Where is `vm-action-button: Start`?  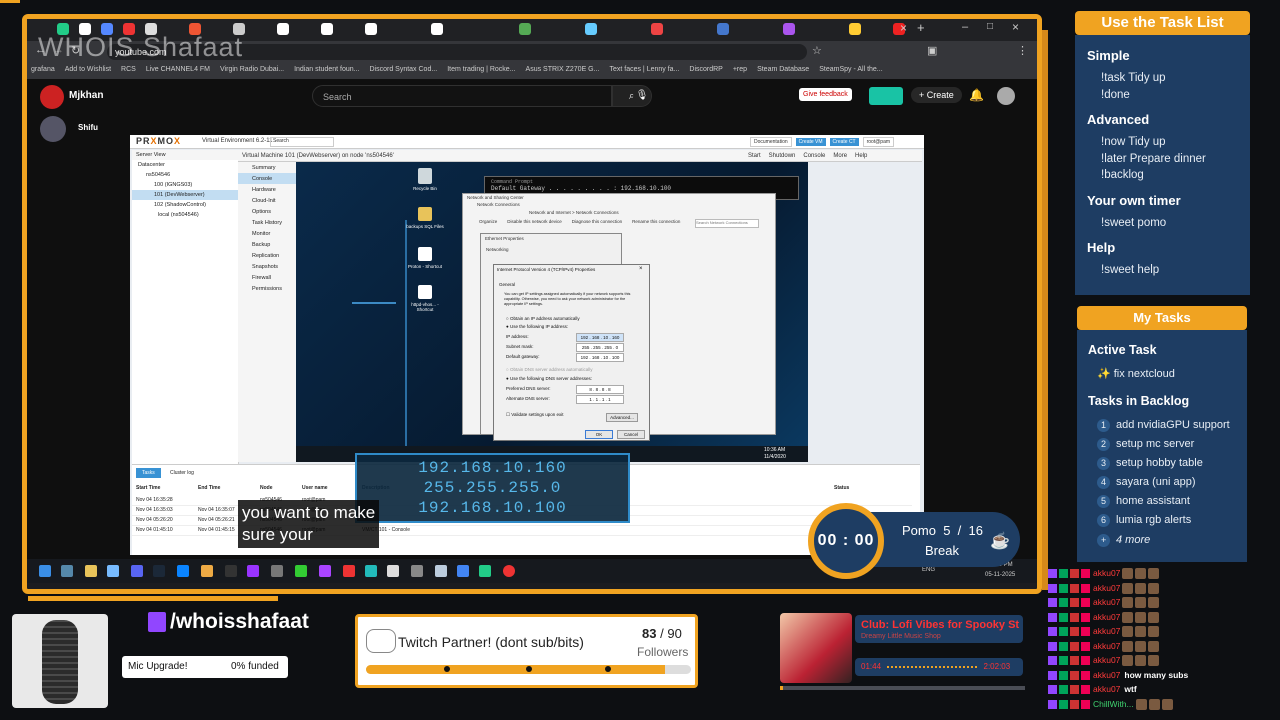
vm-action-button: Start is located at coordinates (754, 156).